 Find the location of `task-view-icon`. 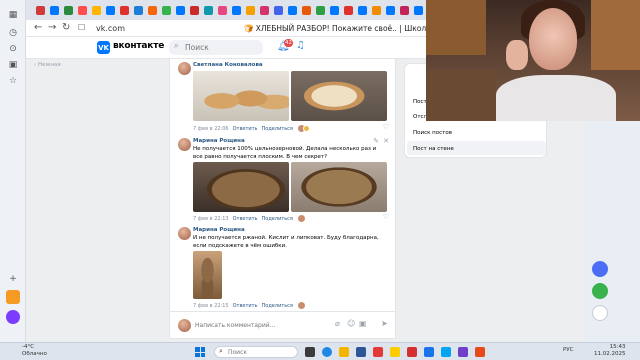

task-view-icon is located at coordinates (310, 352).